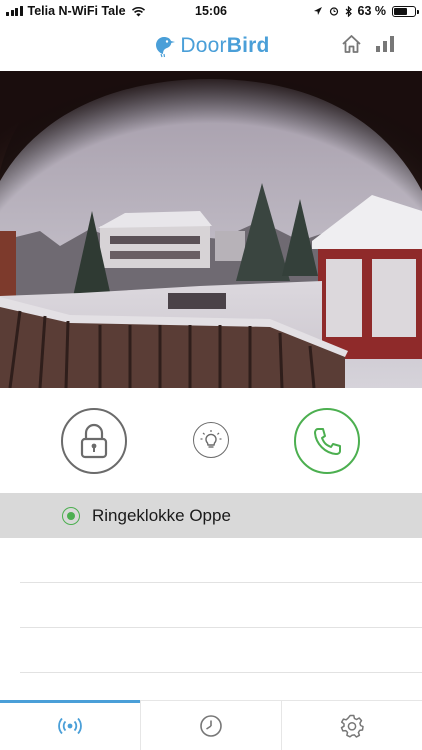  I want to click on settings-gear-icon, so click(352, 726).